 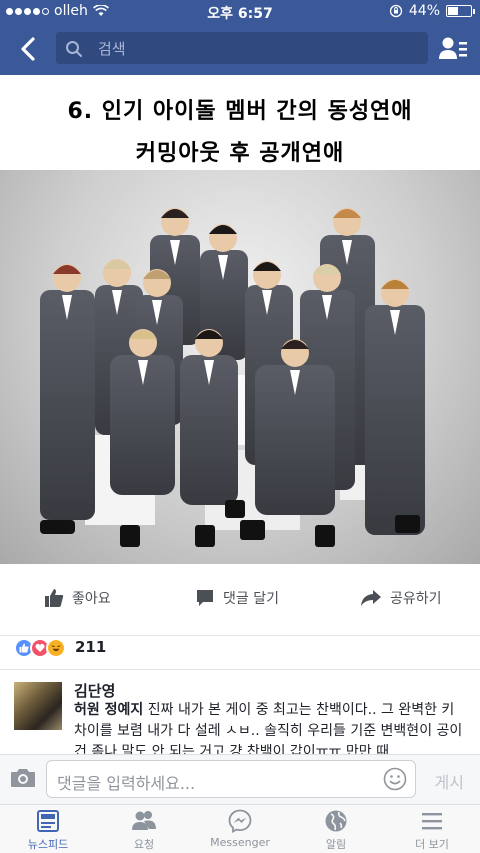 What do you see at coordinates (40, 648) in the screenshot?
I see `reaction-icons` at bounding box center [40, 648].